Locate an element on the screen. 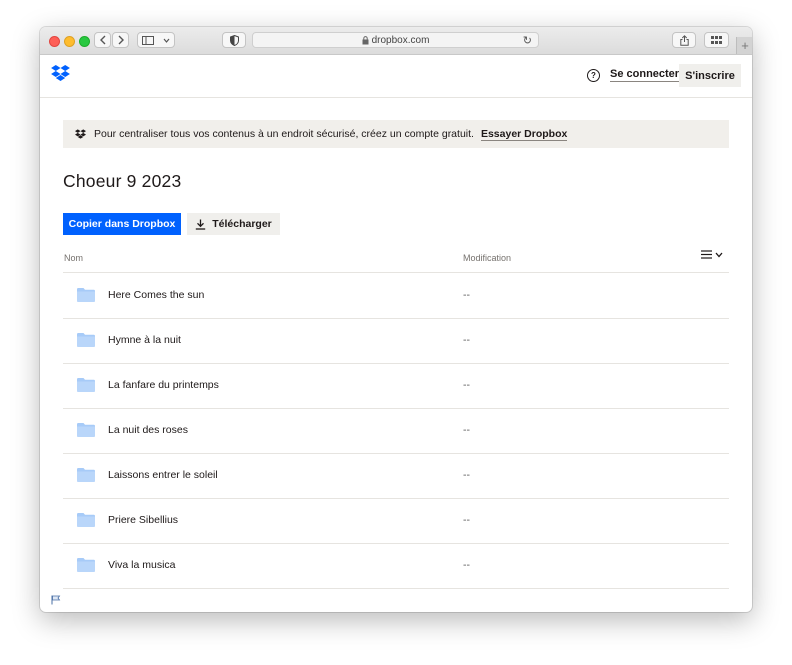  grid-icon is located at coordinates (716, 40).